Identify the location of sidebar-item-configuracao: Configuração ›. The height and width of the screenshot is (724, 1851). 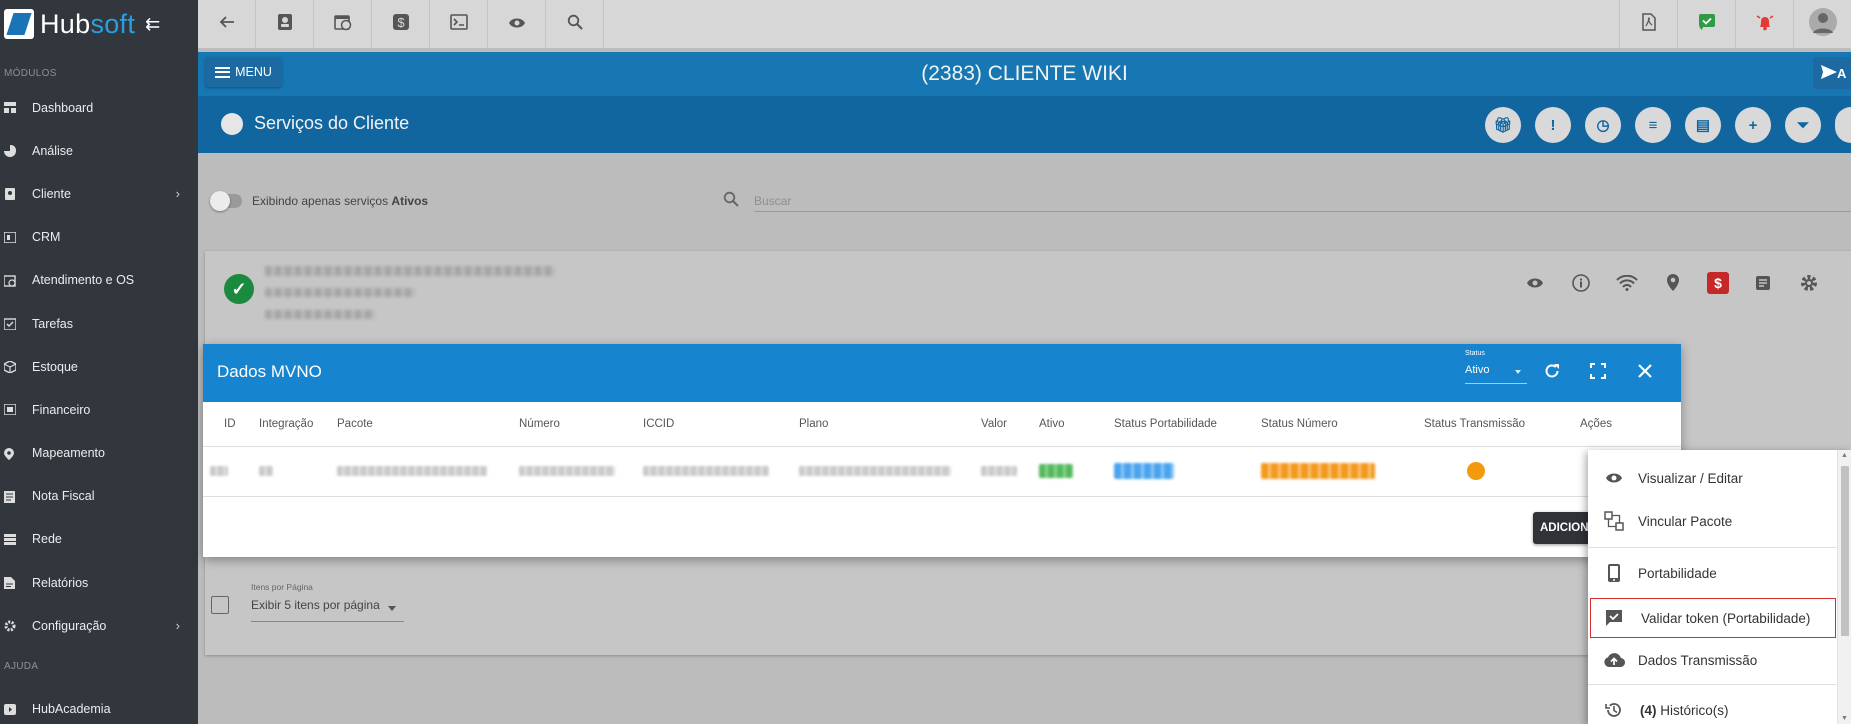
(99, 625).